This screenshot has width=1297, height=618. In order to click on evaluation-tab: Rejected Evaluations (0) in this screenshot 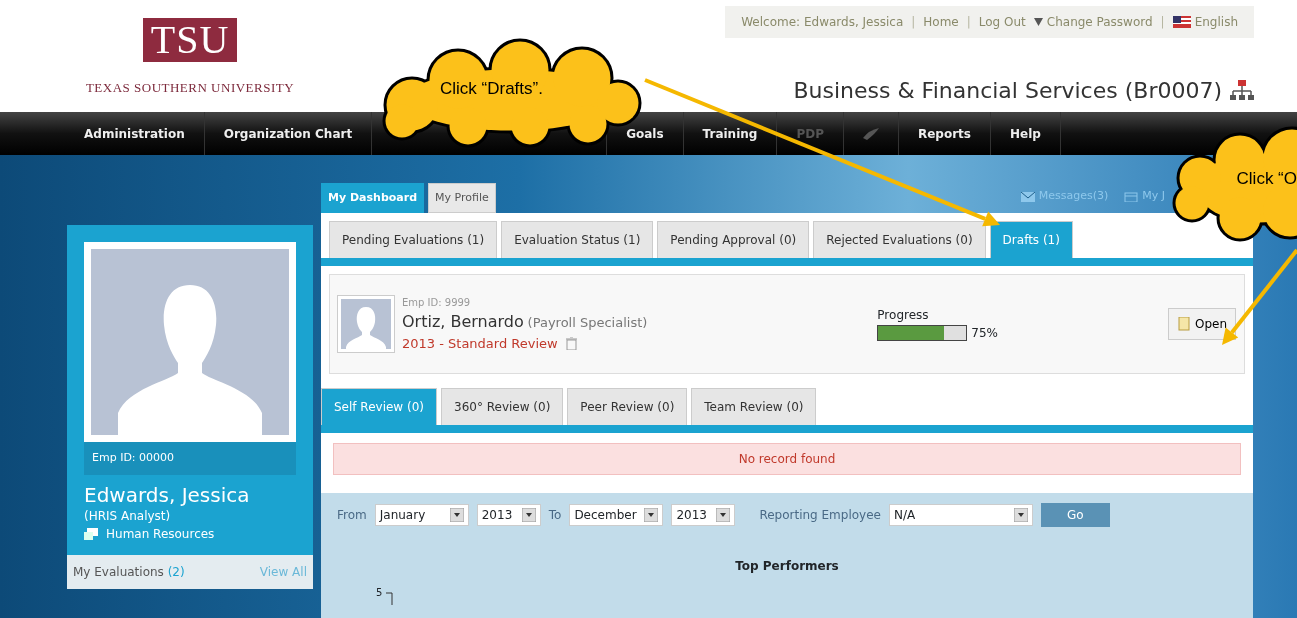, I will do `click(899, 239)`.